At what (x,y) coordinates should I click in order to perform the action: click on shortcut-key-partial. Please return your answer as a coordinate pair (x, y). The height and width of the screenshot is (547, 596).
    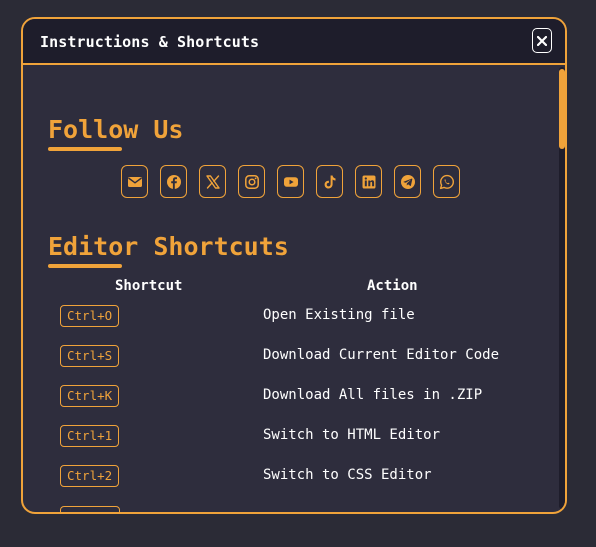
    Looking at the image, I should click on (90, 509).